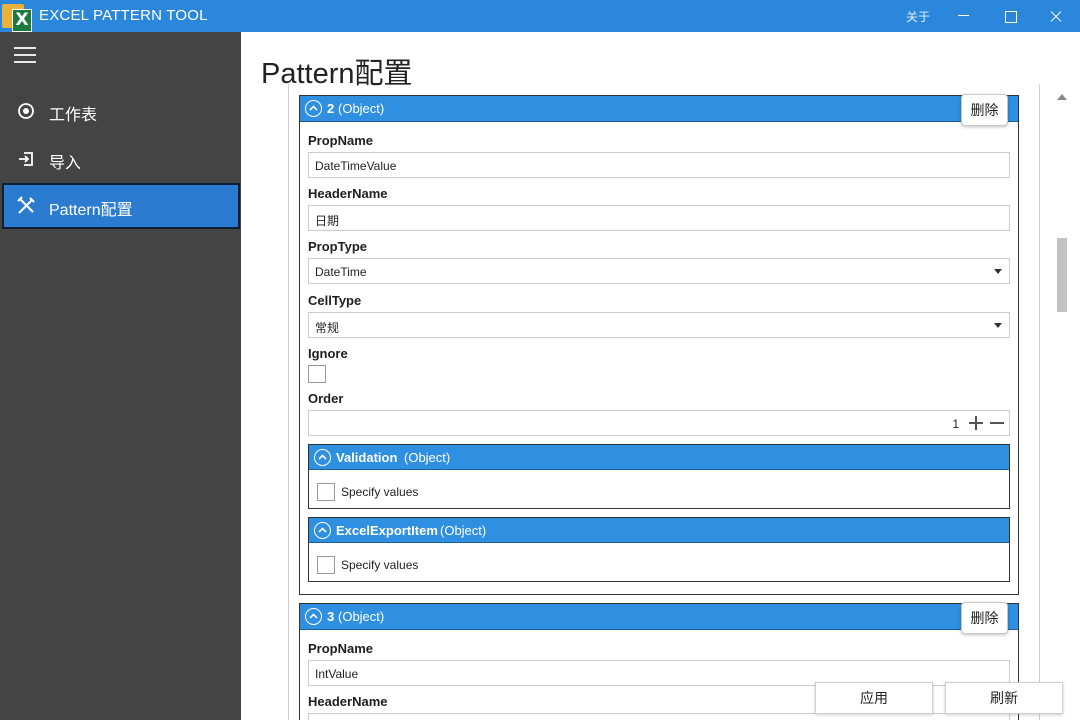 The width and height of the screenshot is (1080, 720). What do you see at coordinates (659, 716) in the screenshot?
I see `headername-input` at bounding box center [659, 716].